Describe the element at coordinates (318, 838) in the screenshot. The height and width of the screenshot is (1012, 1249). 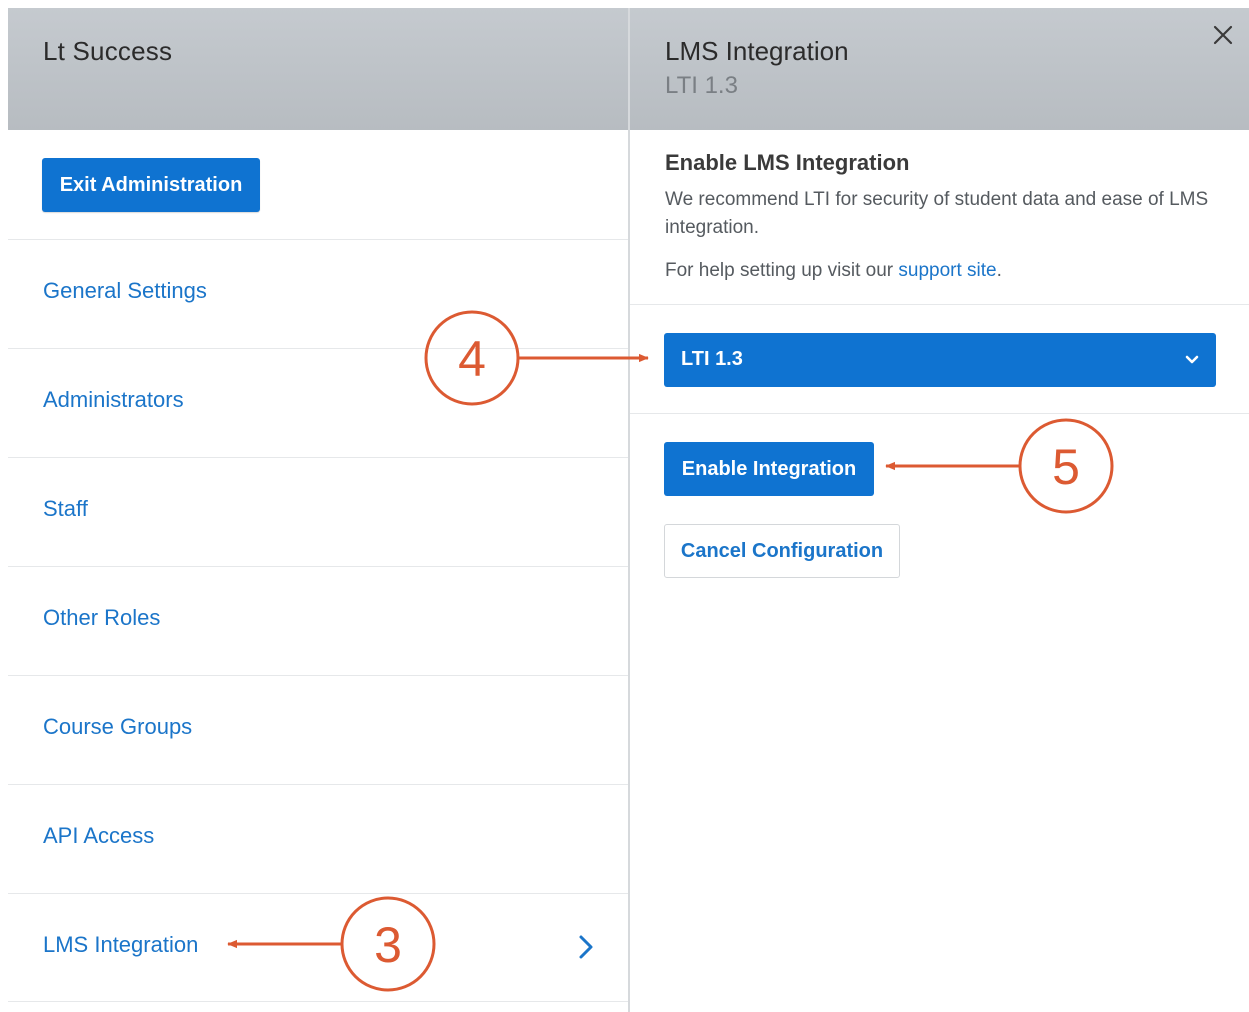
I see `nav-item-api-access: API Access` at that location.